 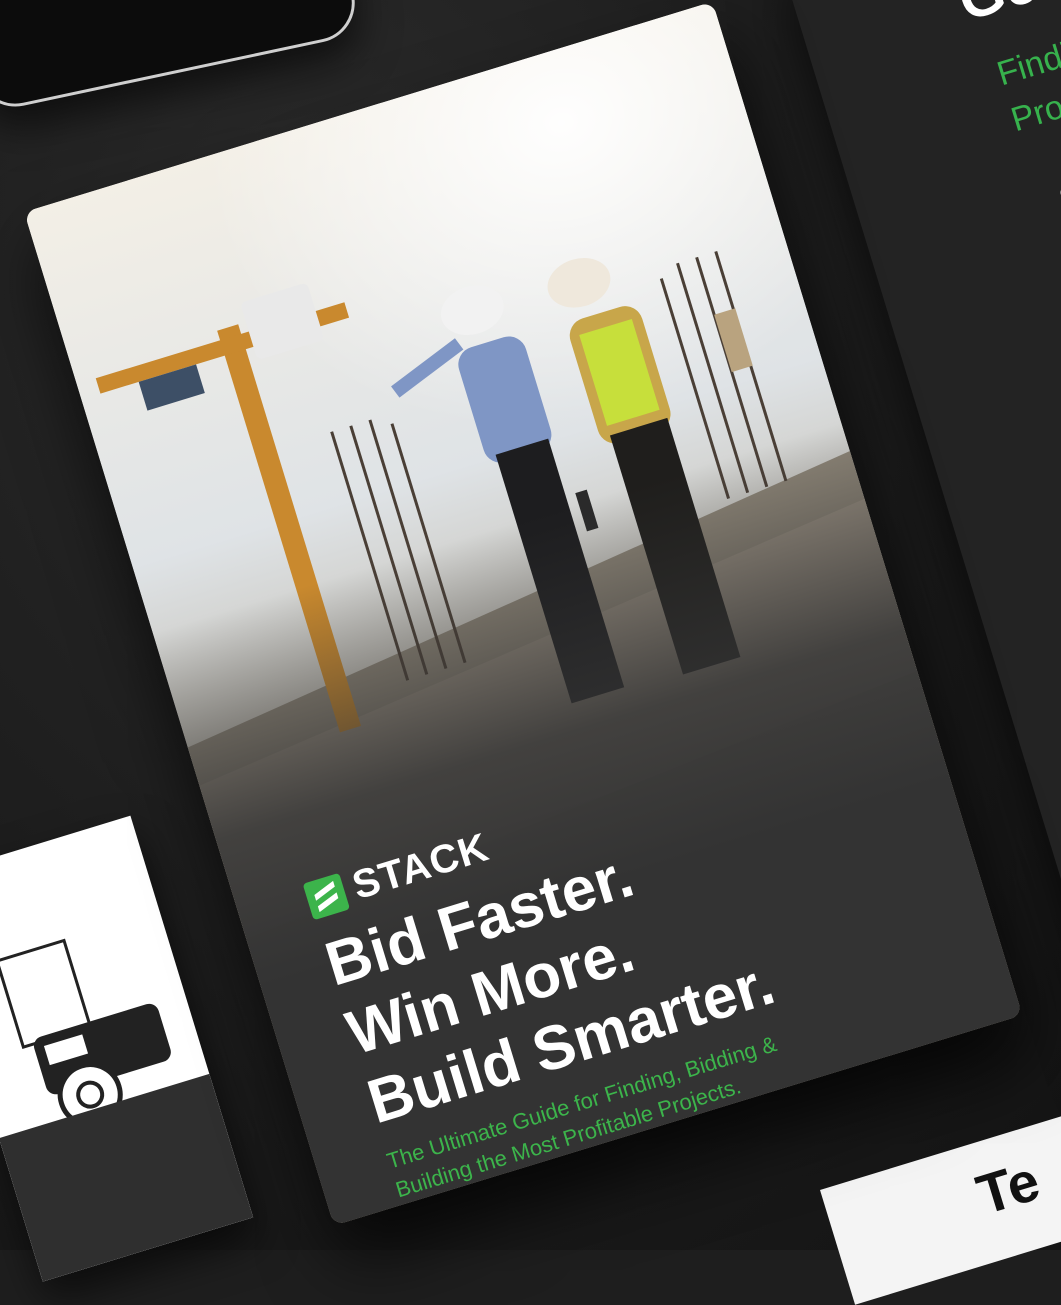 I want to click on panel-title: Get, so click(x=1006, y=17).